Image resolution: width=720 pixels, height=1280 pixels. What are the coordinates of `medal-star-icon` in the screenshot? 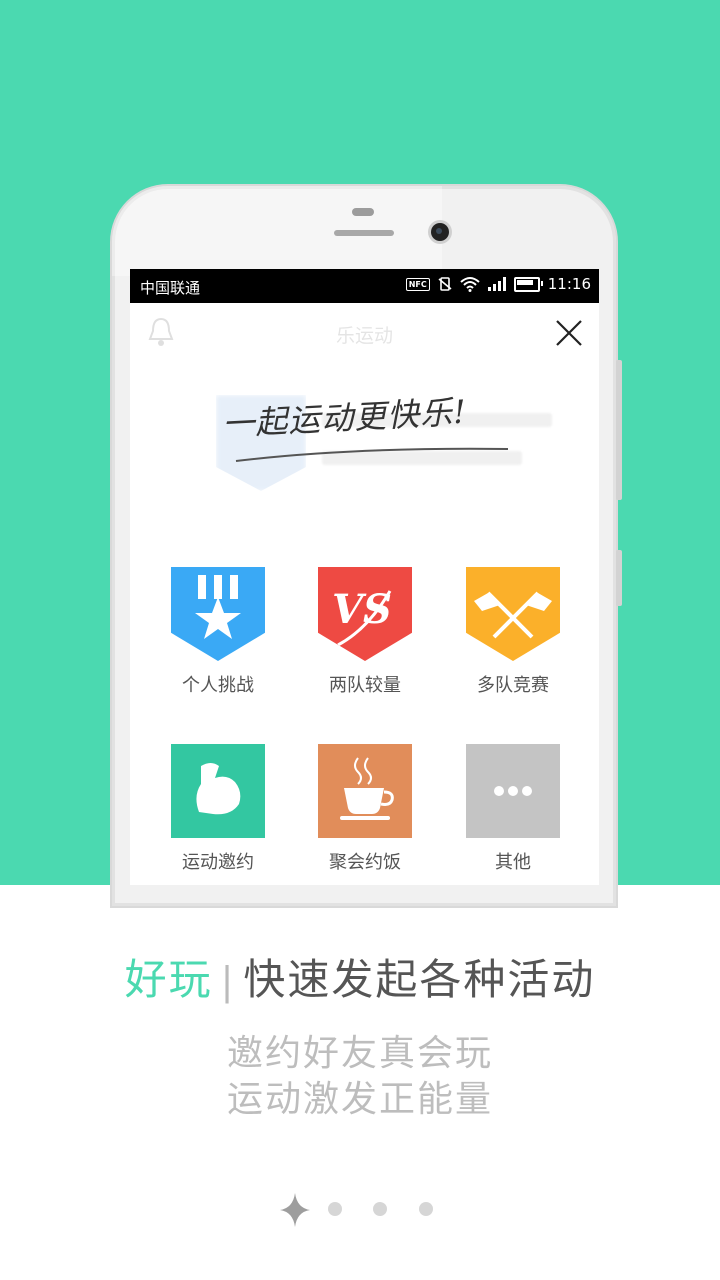 It's located at (218, 614).